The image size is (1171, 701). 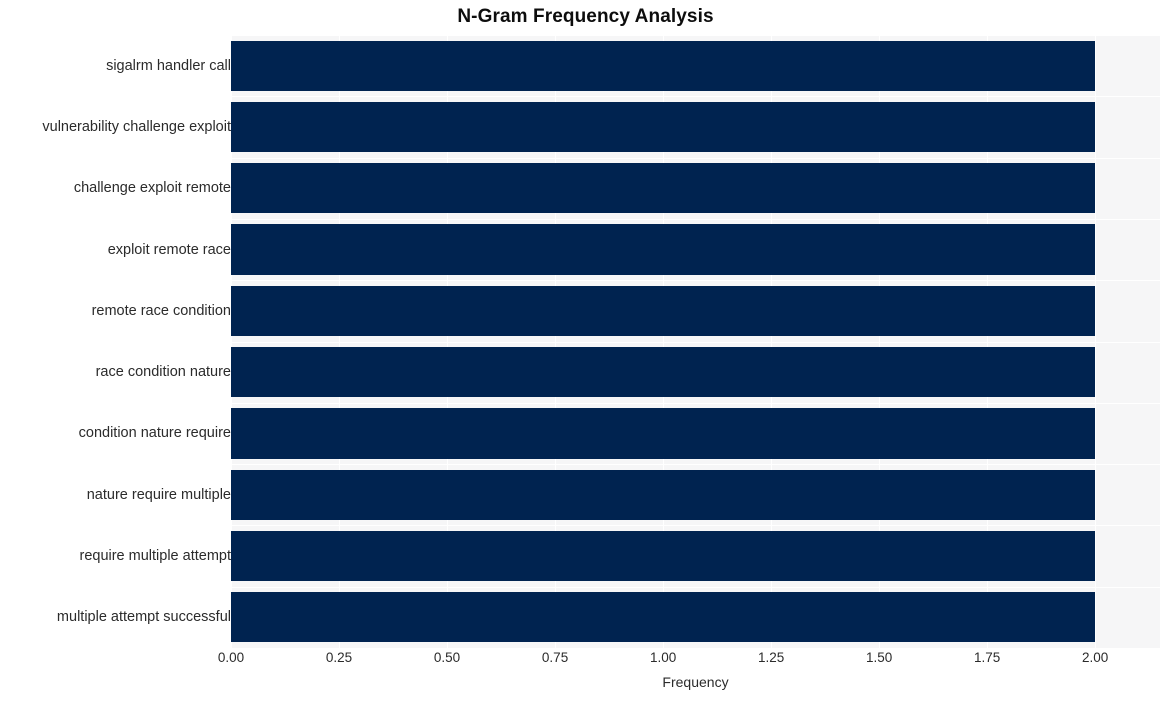 I want to click on y-tick-label: challenge exploit remote, so click(x=152, y=188).